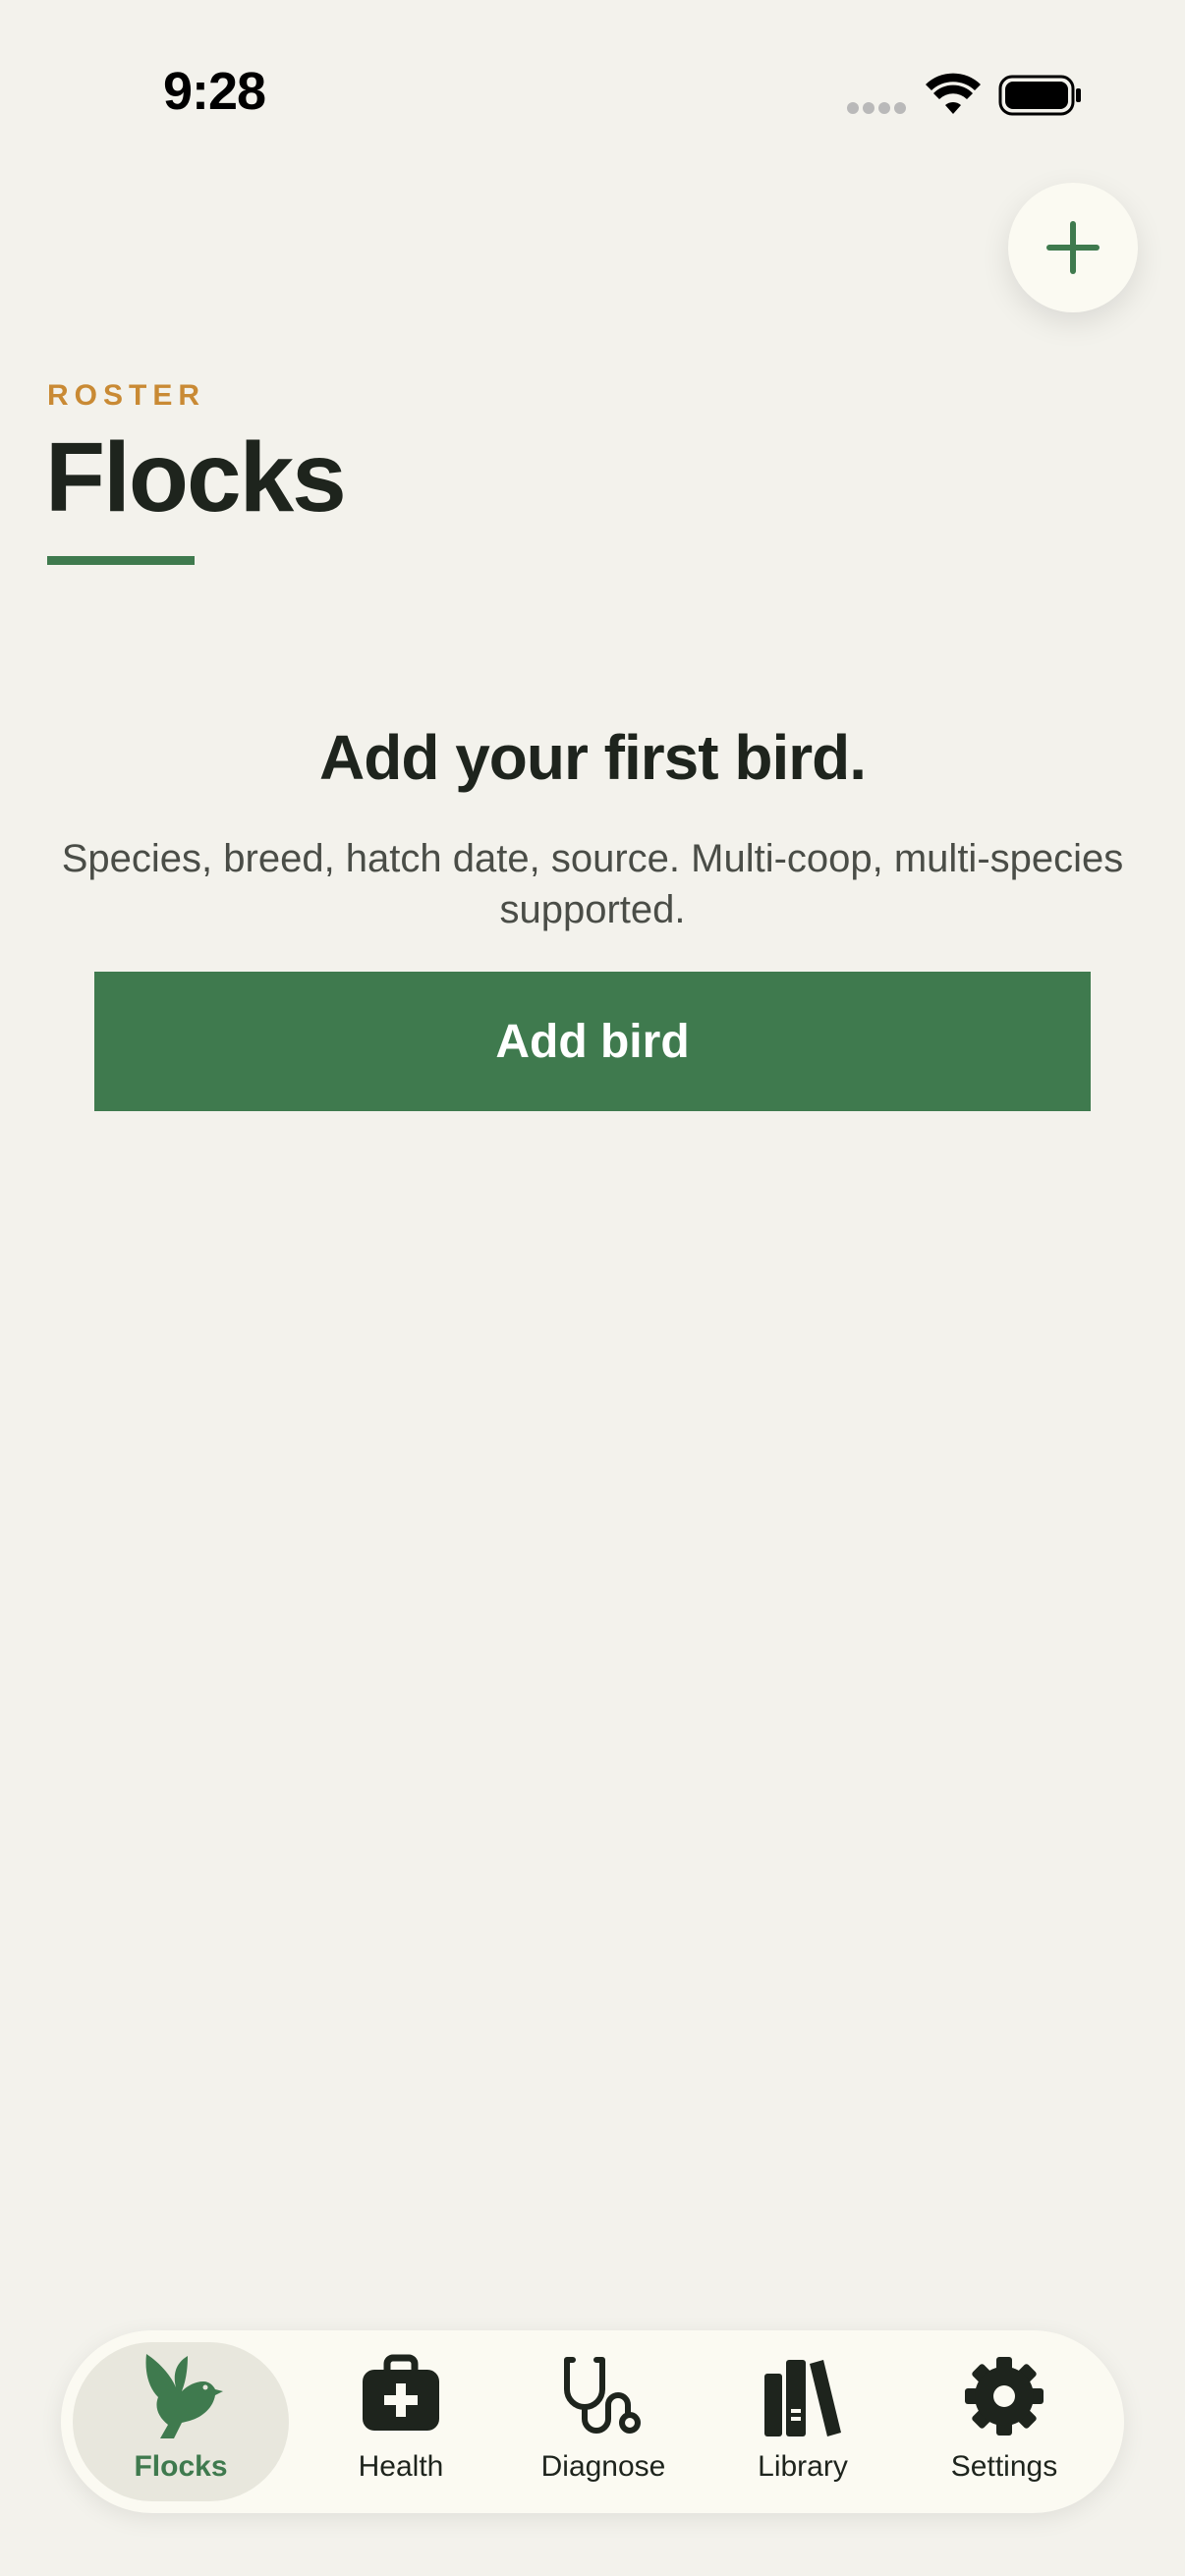 The image size is (1185, 2576). What do you see at coordinates (602, 2395) in the screenshot?
I see `stethoscope-icon` at bounding box center [602, 2395].